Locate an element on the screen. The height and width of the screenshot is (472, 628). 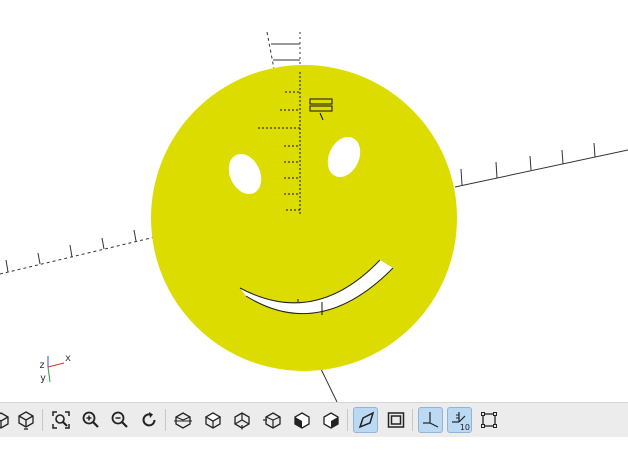
view-back-icon is located at coordinates (330, 420).